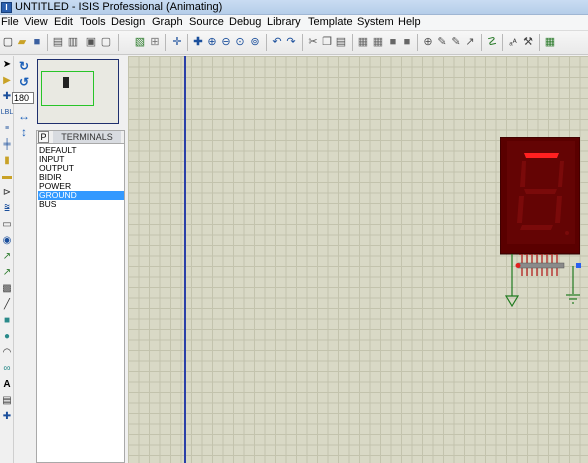 The height and width of the screenshot is (463, 588). Describe the element at coordinates (541, 155) in the screenshot. I see `segment-a` at that location.